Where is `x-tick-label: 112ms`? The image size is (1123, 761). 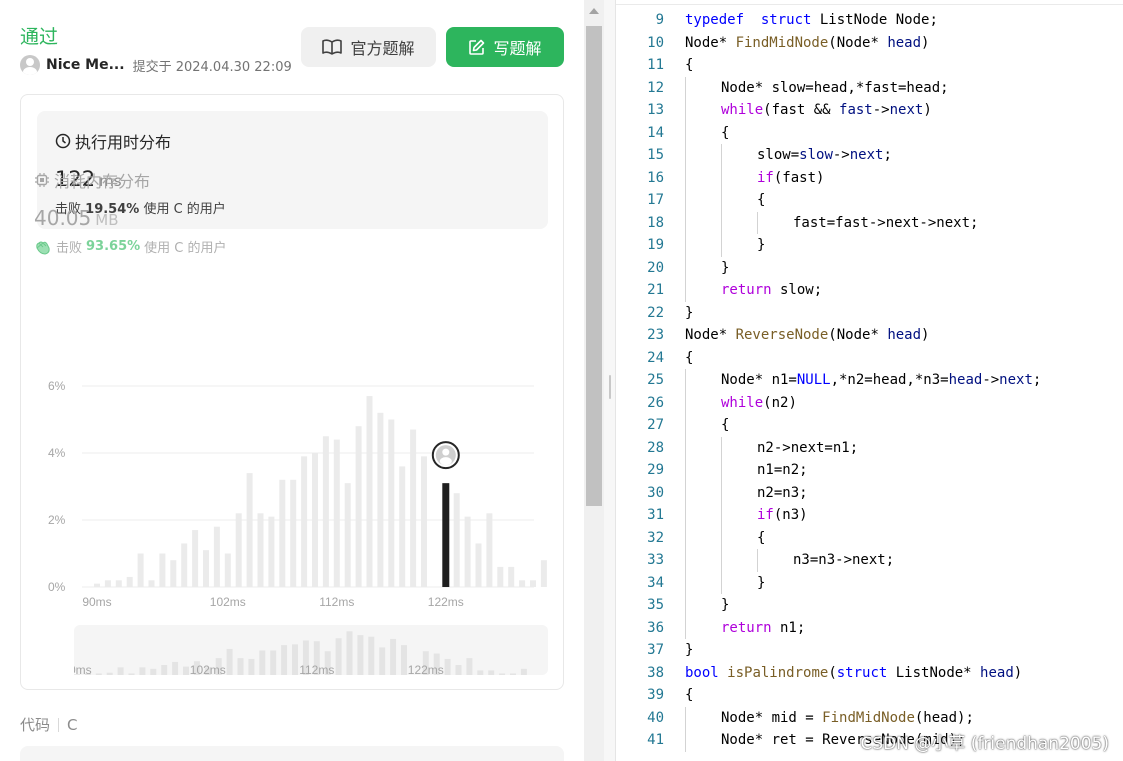 x-tick-label: 112ms is located at coordinates (336, 602).